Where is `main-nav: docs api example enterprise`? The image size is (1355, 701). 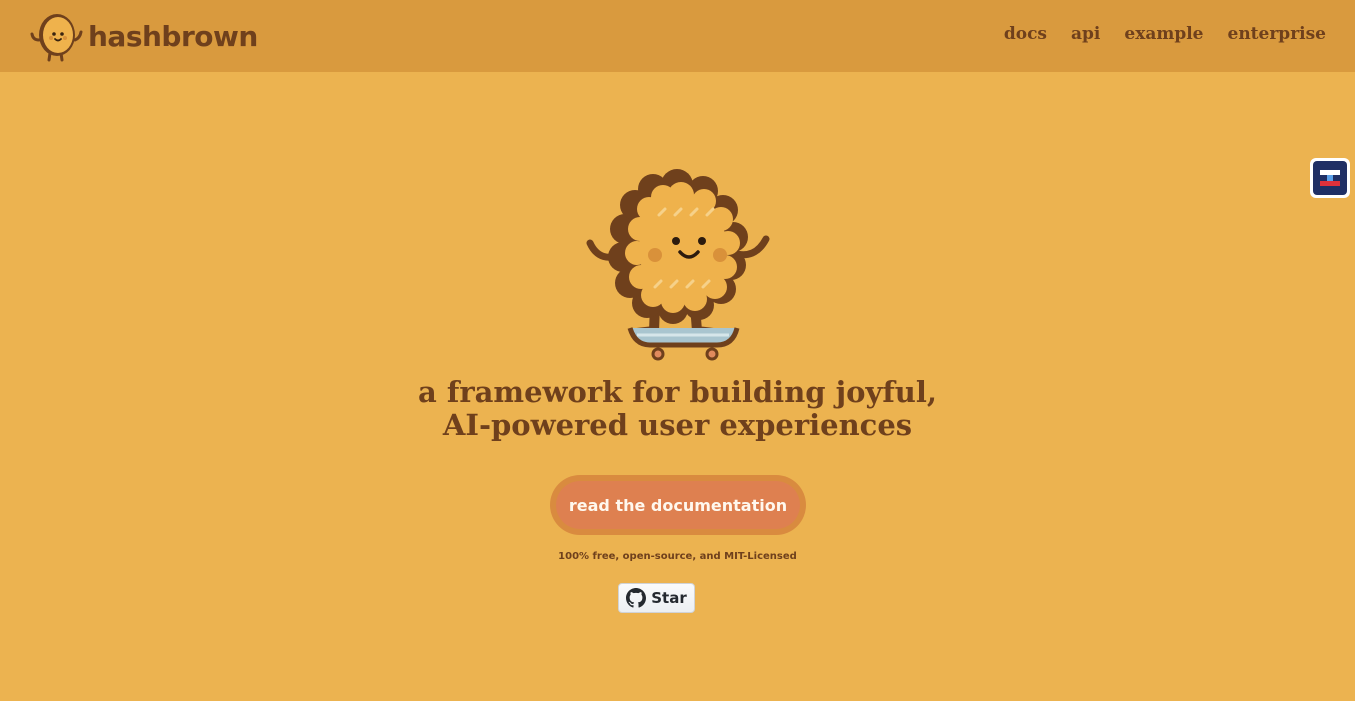
main-nav: docs api example enterprise is located at coordinates (1165, 34).